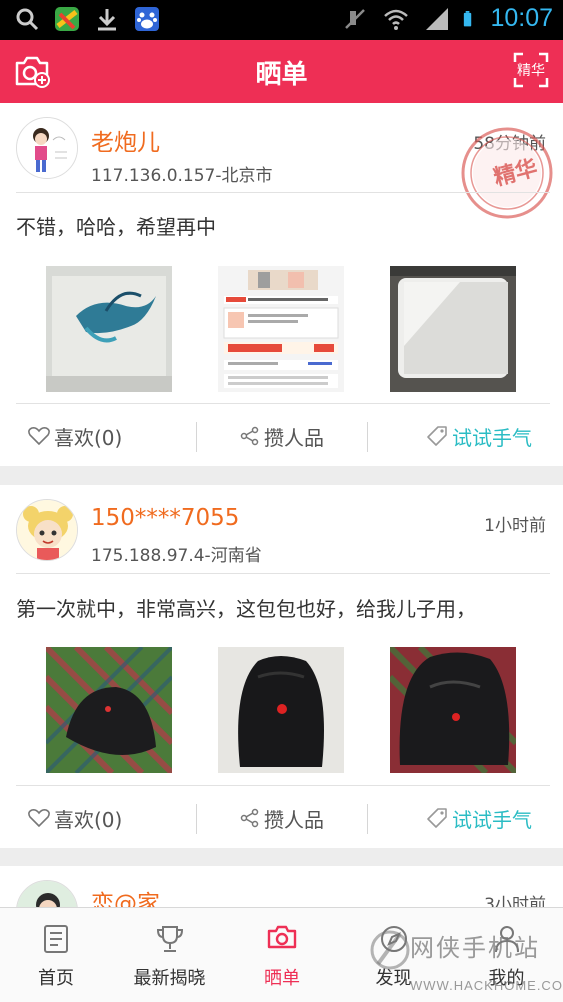  What do you see at coordinates (246, 609) in the screenshot?
I see `post-content: 第一次就中，非常高兴，这包包也好，给我儿子用，` at bounding box center [246, 609].